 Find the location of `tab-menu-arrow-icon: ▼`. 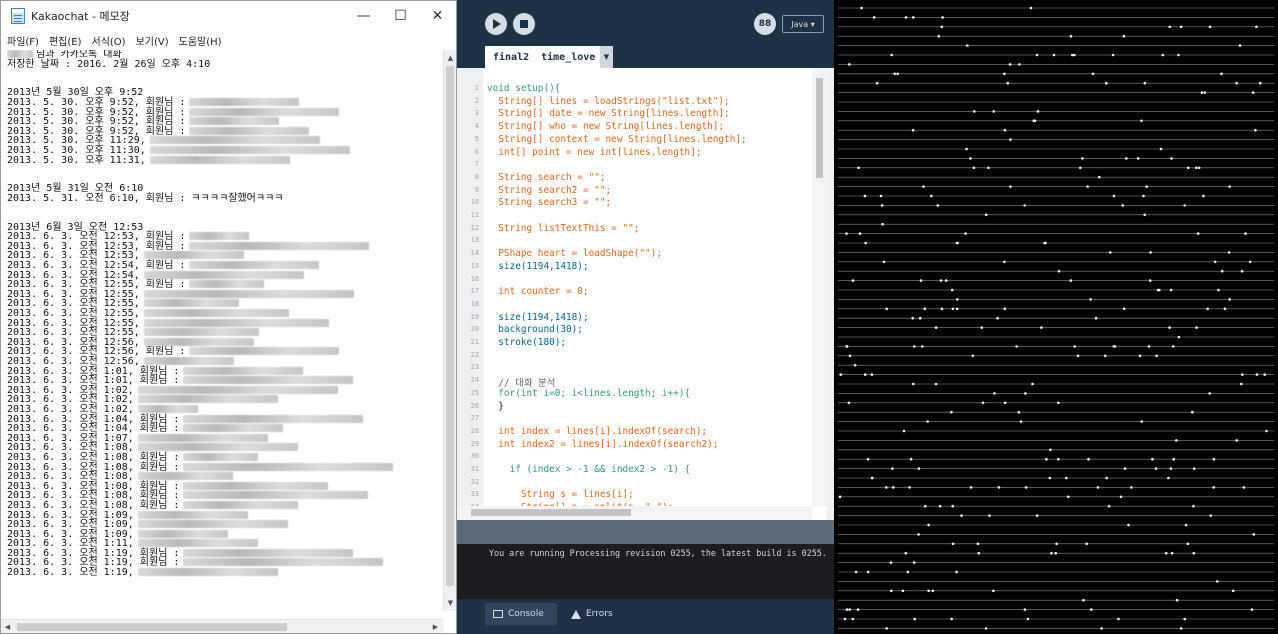

tab-menu-arrow-icon: ▼ is located at coordinates (606, 57).